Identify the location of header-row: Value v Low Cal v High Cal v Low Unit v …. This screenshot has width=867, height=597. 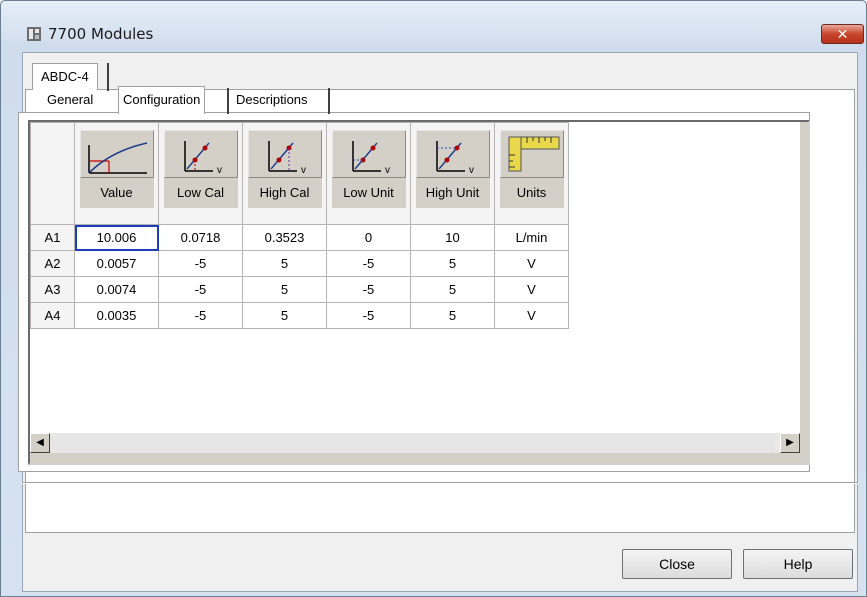
(299, 173).